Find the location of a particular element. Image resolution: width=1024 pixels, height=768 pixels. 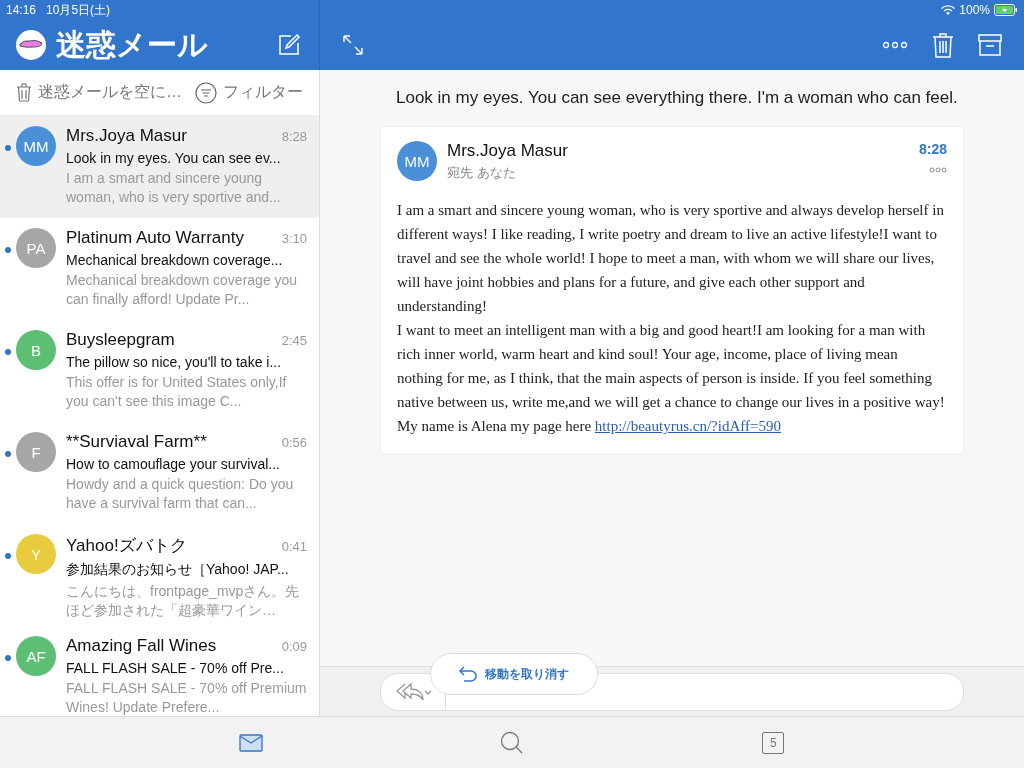

sender-avatar: AF is located at coordinates (36, 656).